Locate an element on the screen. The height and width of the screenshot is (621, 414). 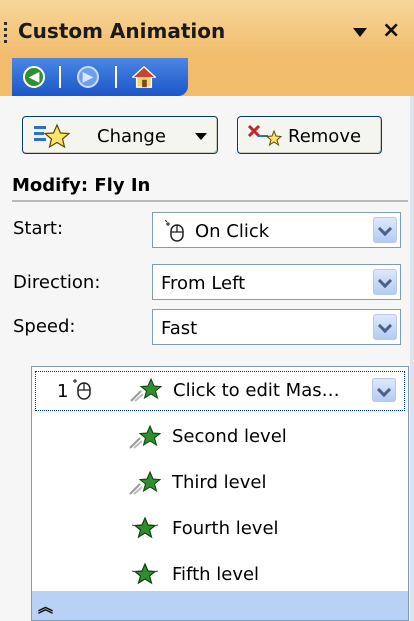
start-select: On Click is located at coordinates (276, 230).